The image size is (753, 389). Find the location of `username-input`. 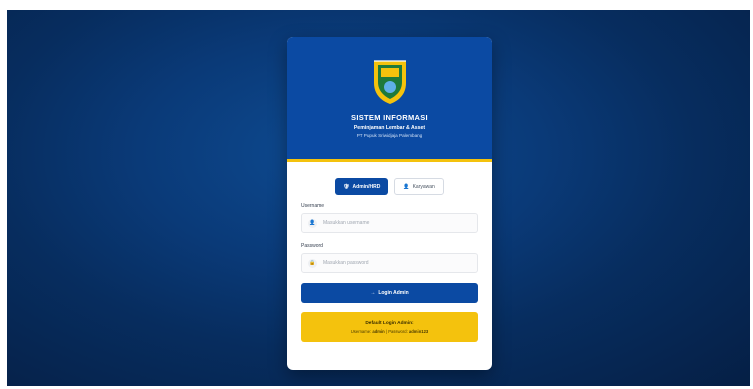

username-input is located at coordinates (393, 223).